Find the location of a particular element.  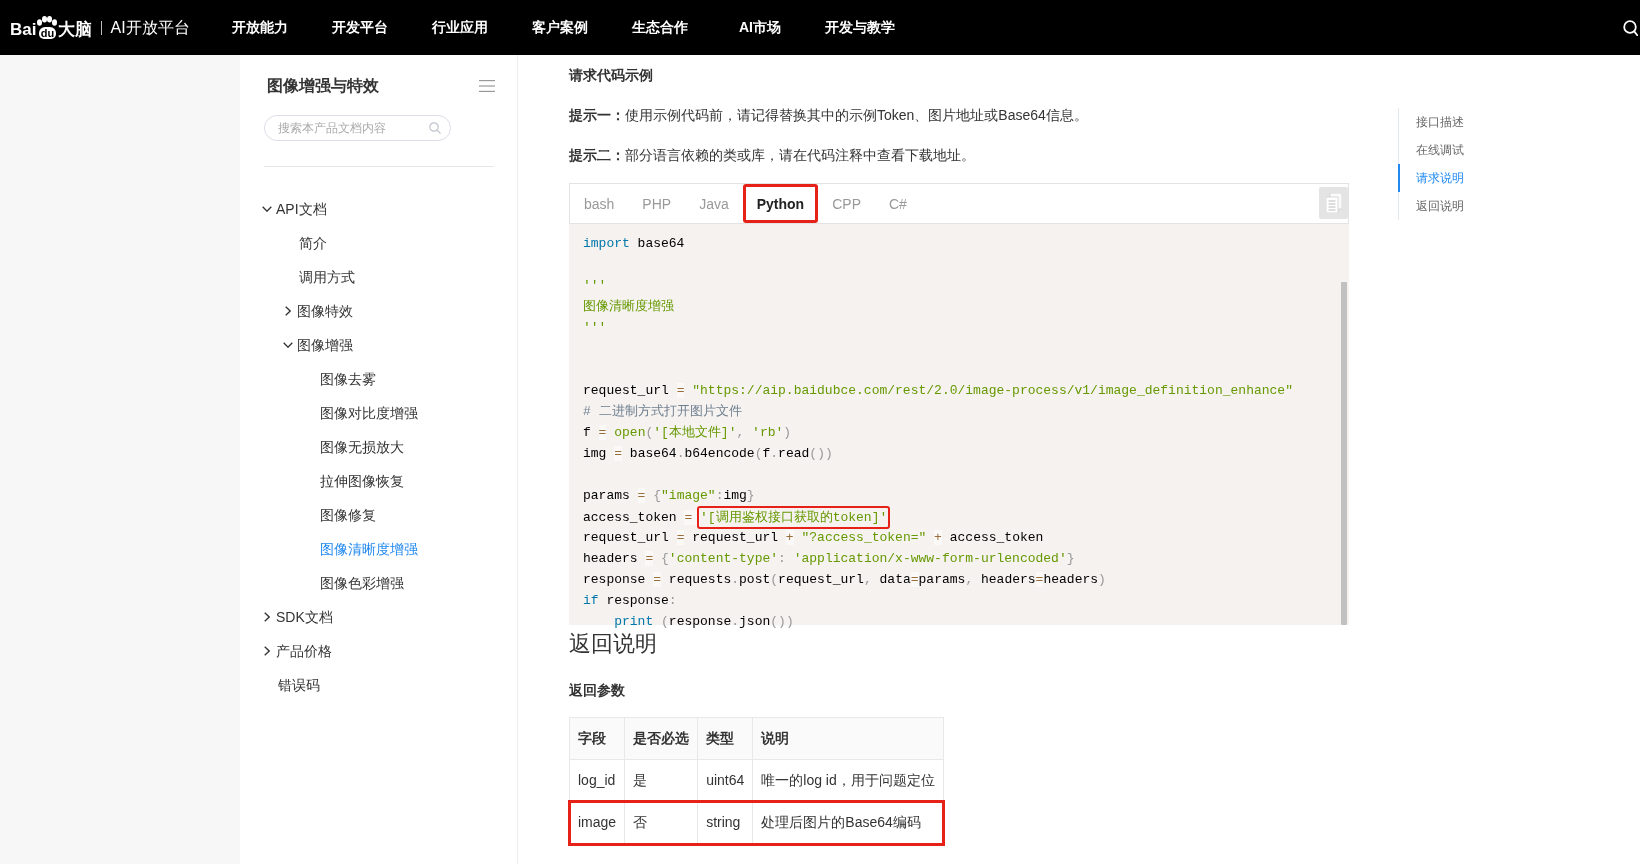

section-title: 请求代码示例 is located at coordinates (611, 75).